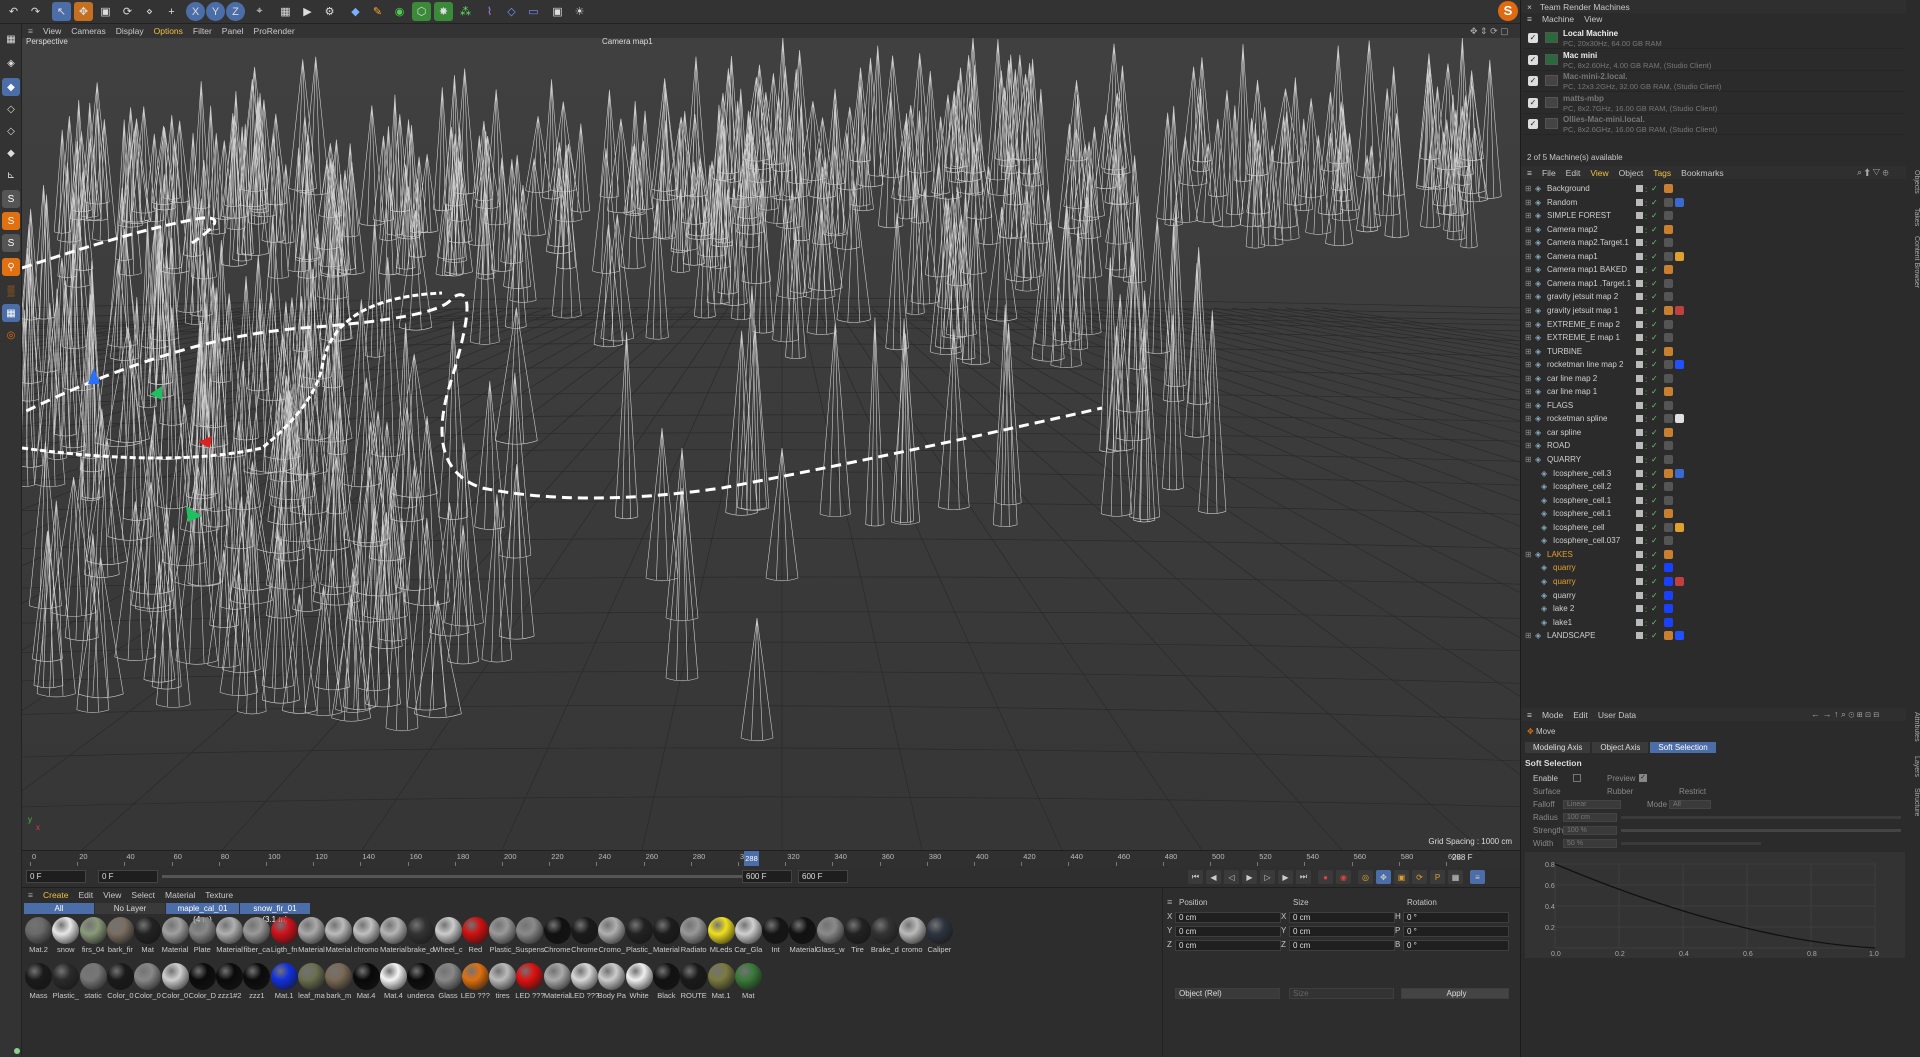 This screenshot has width=1920, height=1057. I want to click on object-name: quarry, so click(1564, 568).